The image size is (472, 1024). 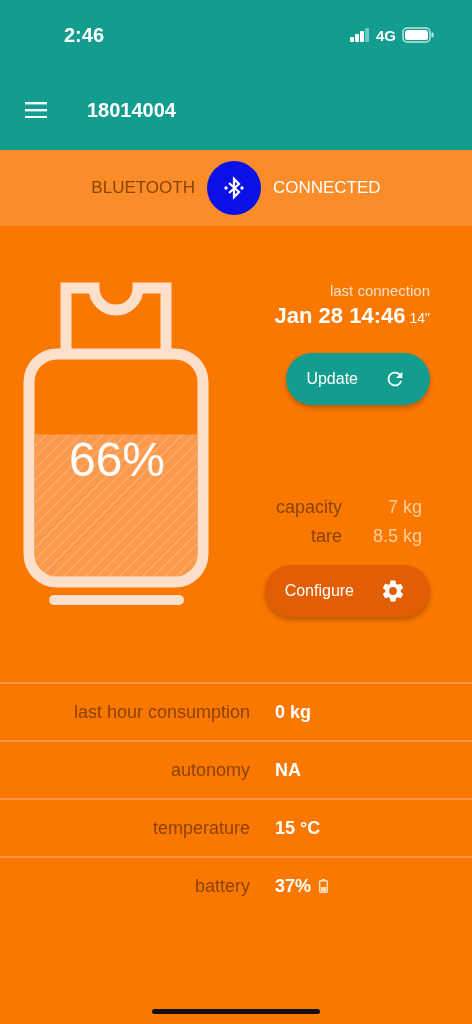 What do you see at coordinates (360, 35) in the screenshot?
I see `signal-icon` at bounding box center [360, 35].